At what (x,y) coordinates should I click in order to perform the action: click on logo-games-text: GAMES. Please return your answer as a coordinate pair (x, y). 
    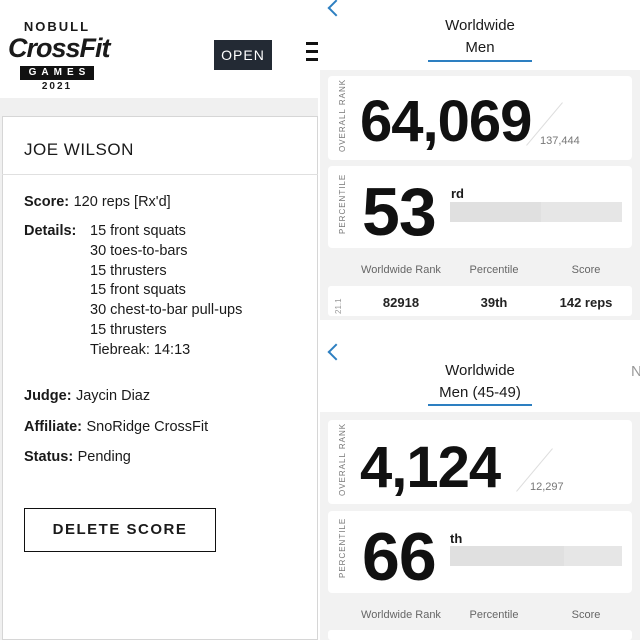
    Looking at the image, I should click on (57, 73).